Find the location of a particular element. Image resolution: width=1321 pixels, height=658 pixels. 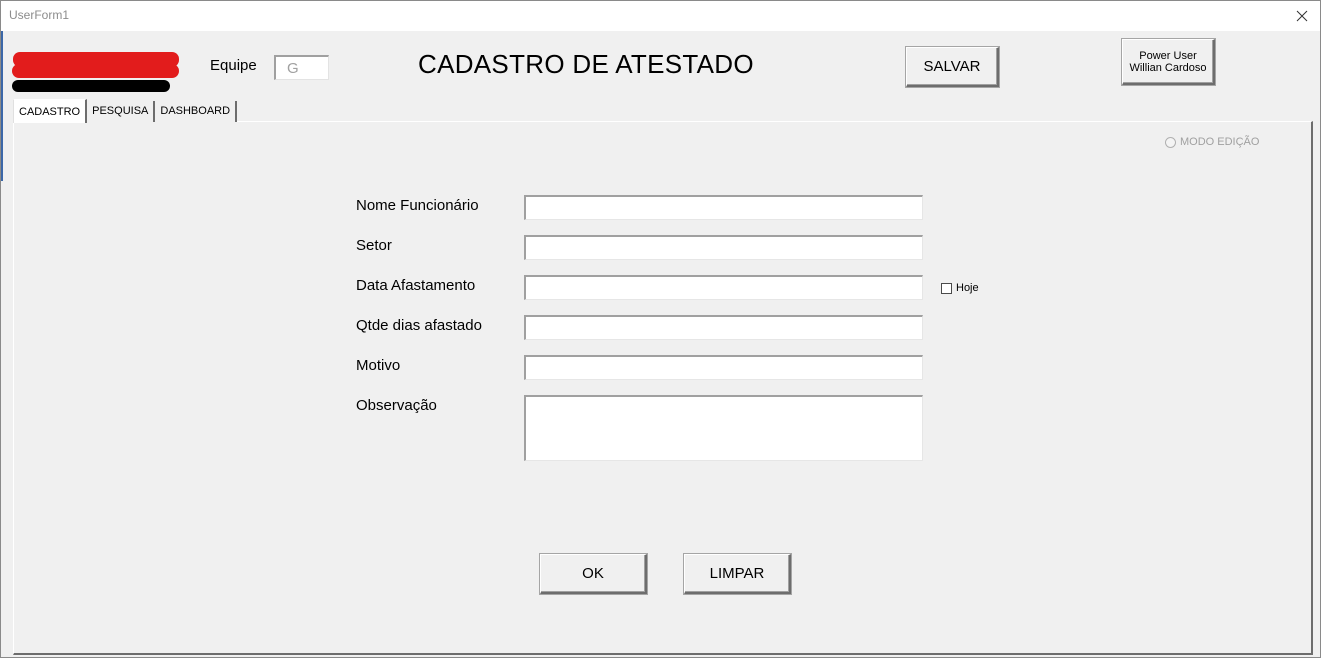

checkbox-icon is located at coordinates (946, 288).